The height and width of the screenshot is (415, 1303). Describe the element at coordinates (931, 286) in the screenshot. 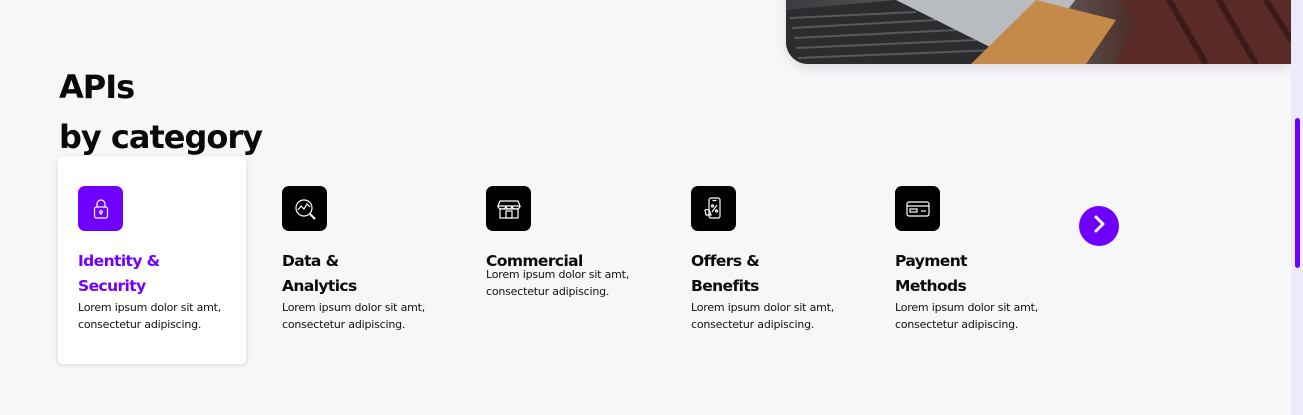

I see `category-title-line-2: Methods` at that location.